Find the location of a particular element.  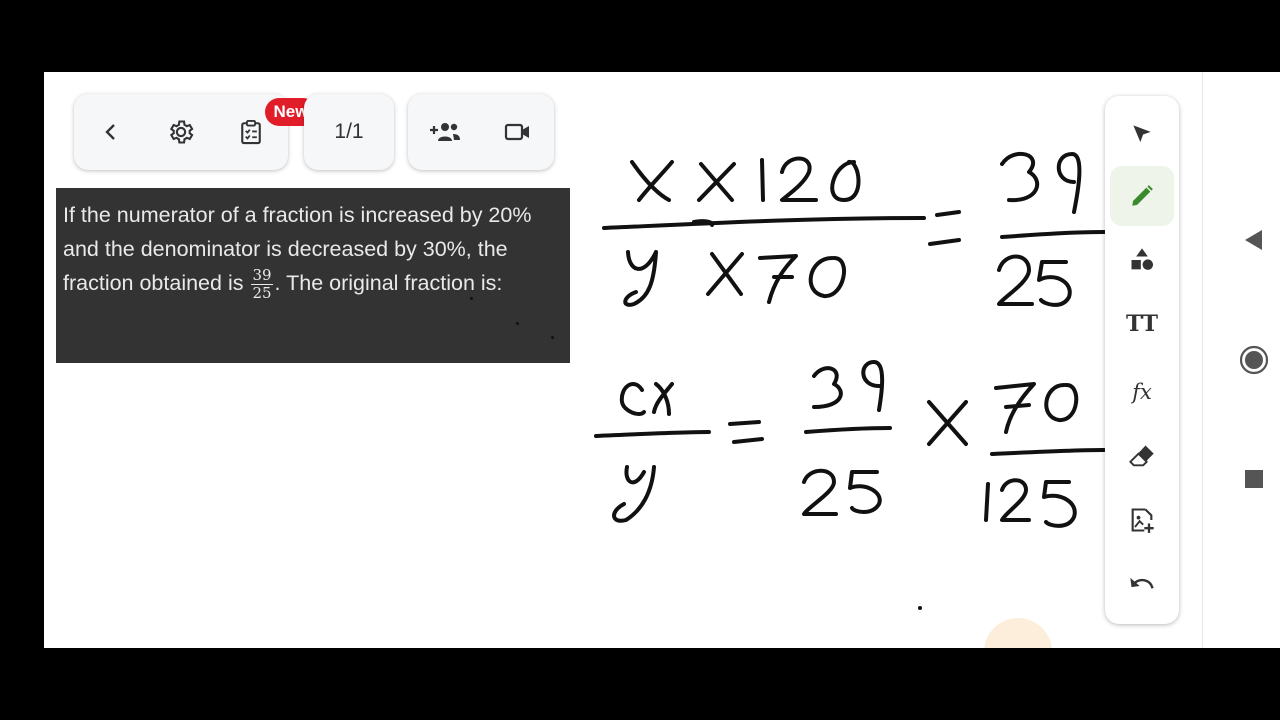

nav-toolbar is located at coordinates (181, 132).